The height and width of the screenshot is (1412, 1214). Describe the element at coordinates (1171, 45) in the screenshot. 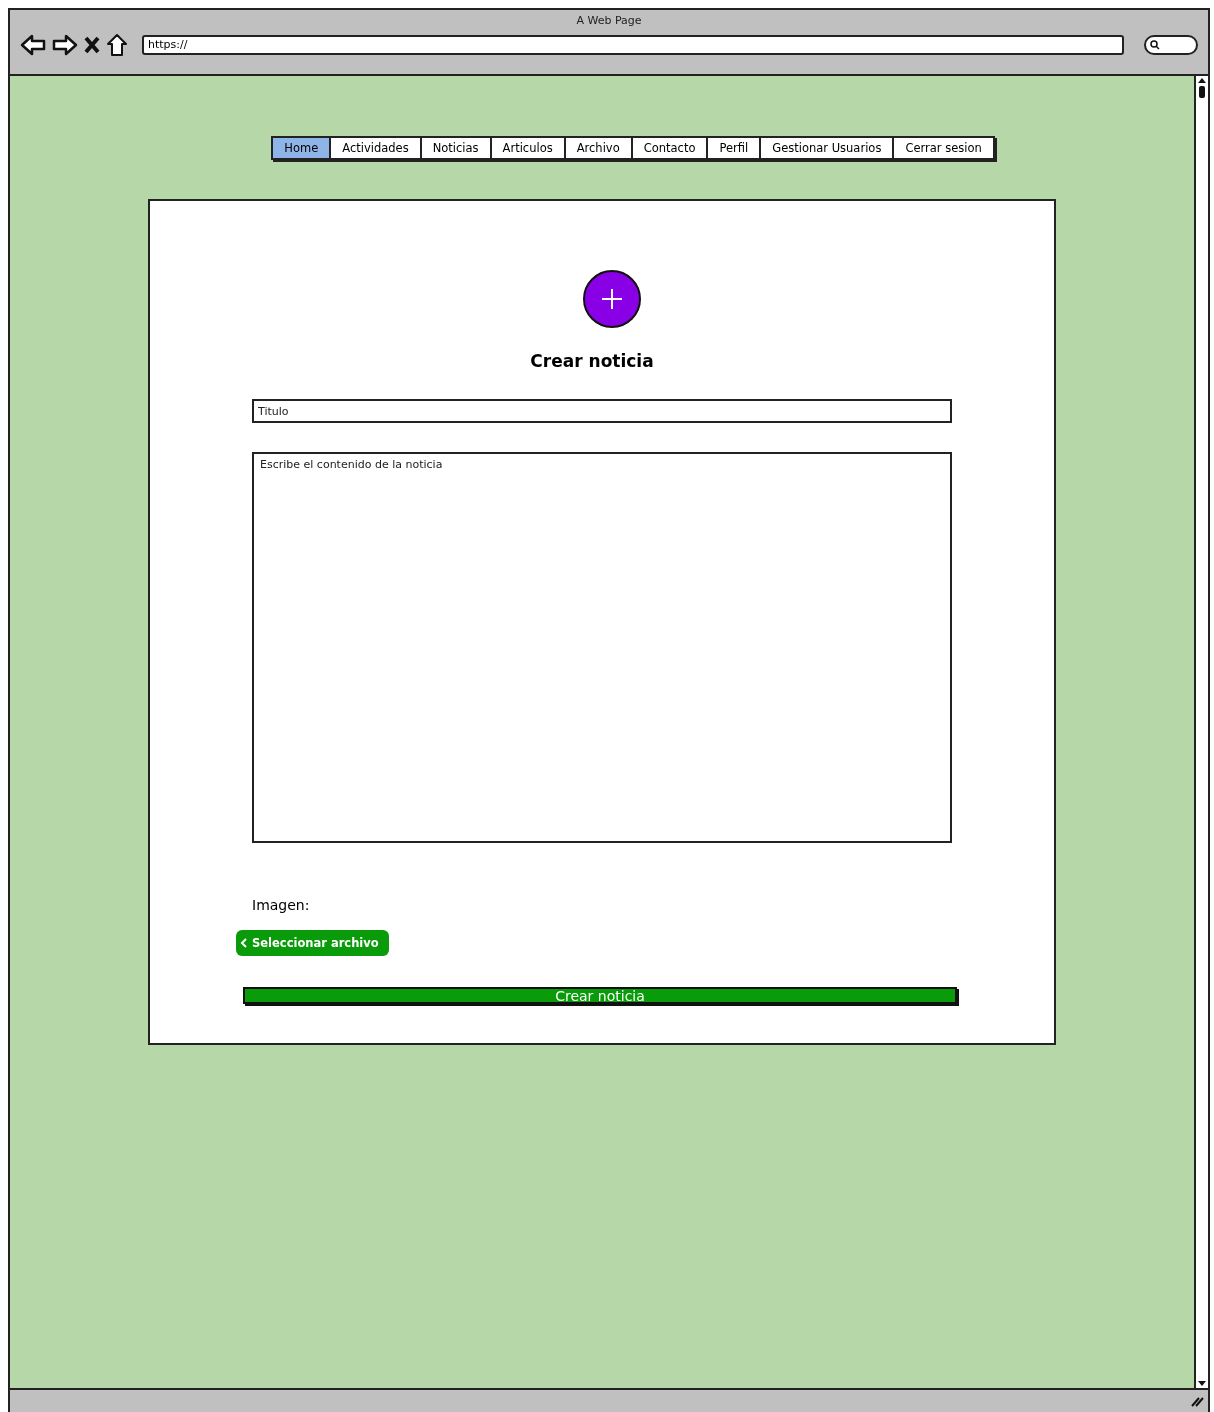

I see `search-field` at that location.